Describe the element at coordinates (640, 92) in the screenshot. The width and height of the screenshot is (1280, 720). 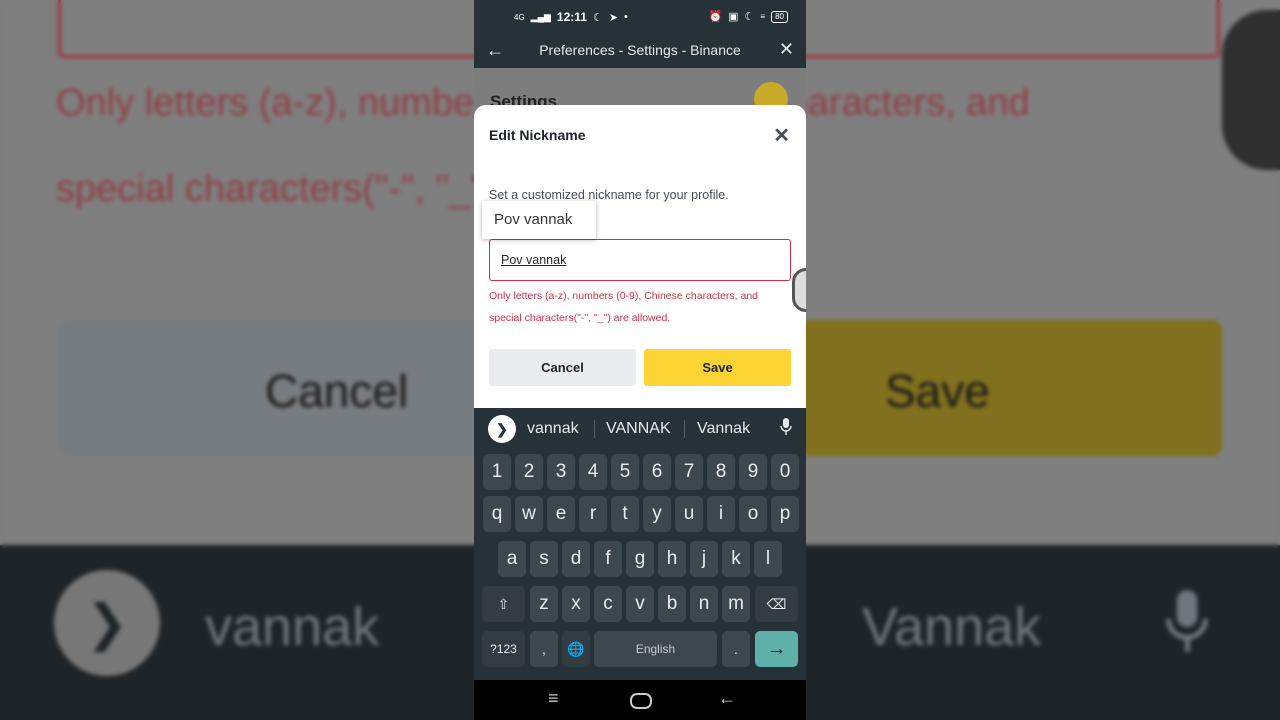
I see `settings-page-behind: Settings` at that location.